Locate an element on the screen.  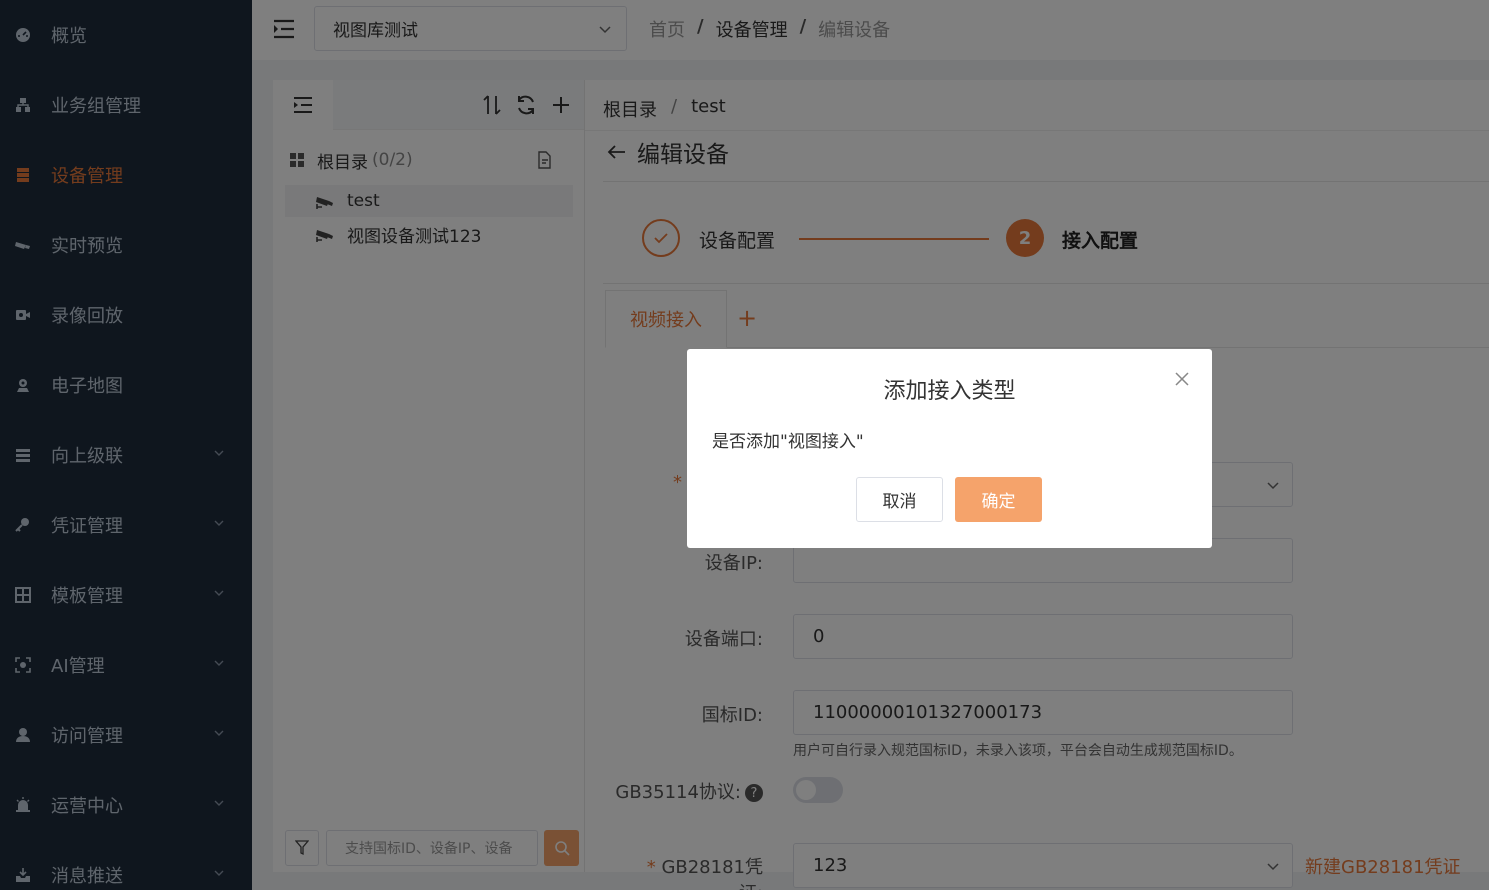
dialog-title: 添加接入类型 is located at coordinates (949, 391).